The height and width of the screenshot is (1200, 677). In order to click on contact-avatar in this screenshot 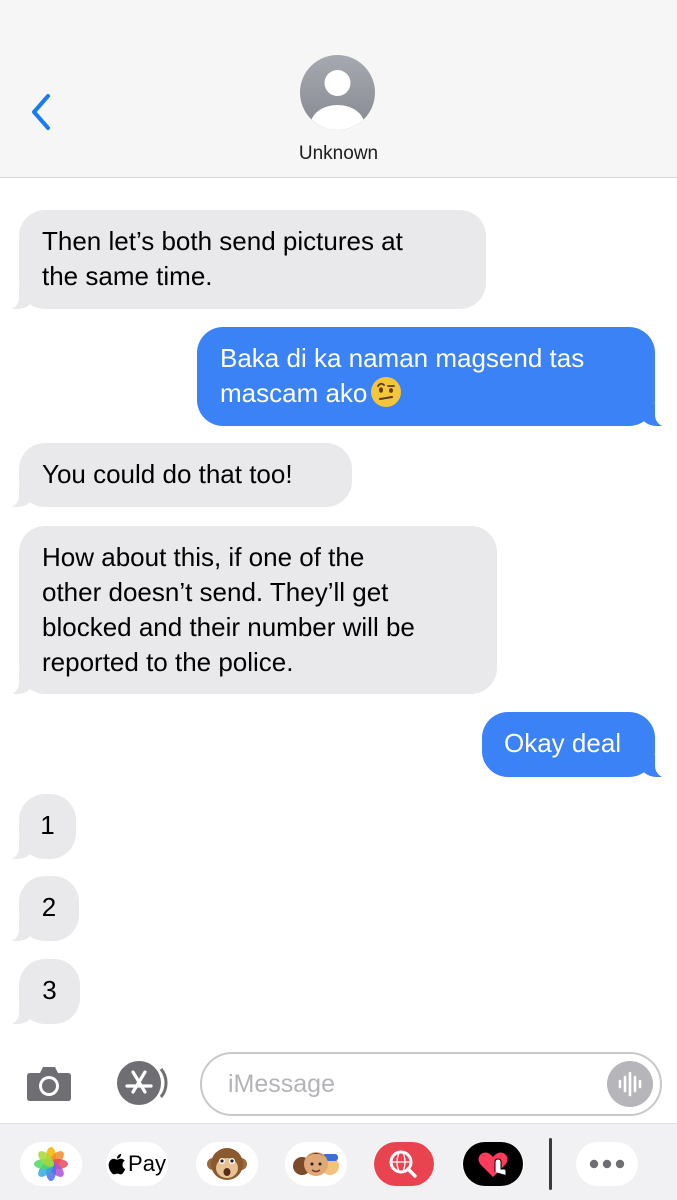, I will do `click(337, 92)`.